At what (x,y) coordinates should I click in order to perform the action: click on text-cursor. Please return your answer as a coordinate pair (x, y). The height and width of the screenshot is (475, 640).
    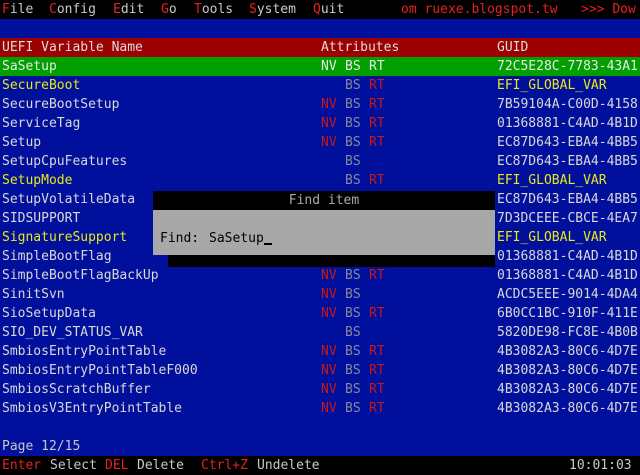
    Looking at the image, I should click on (267, 237).